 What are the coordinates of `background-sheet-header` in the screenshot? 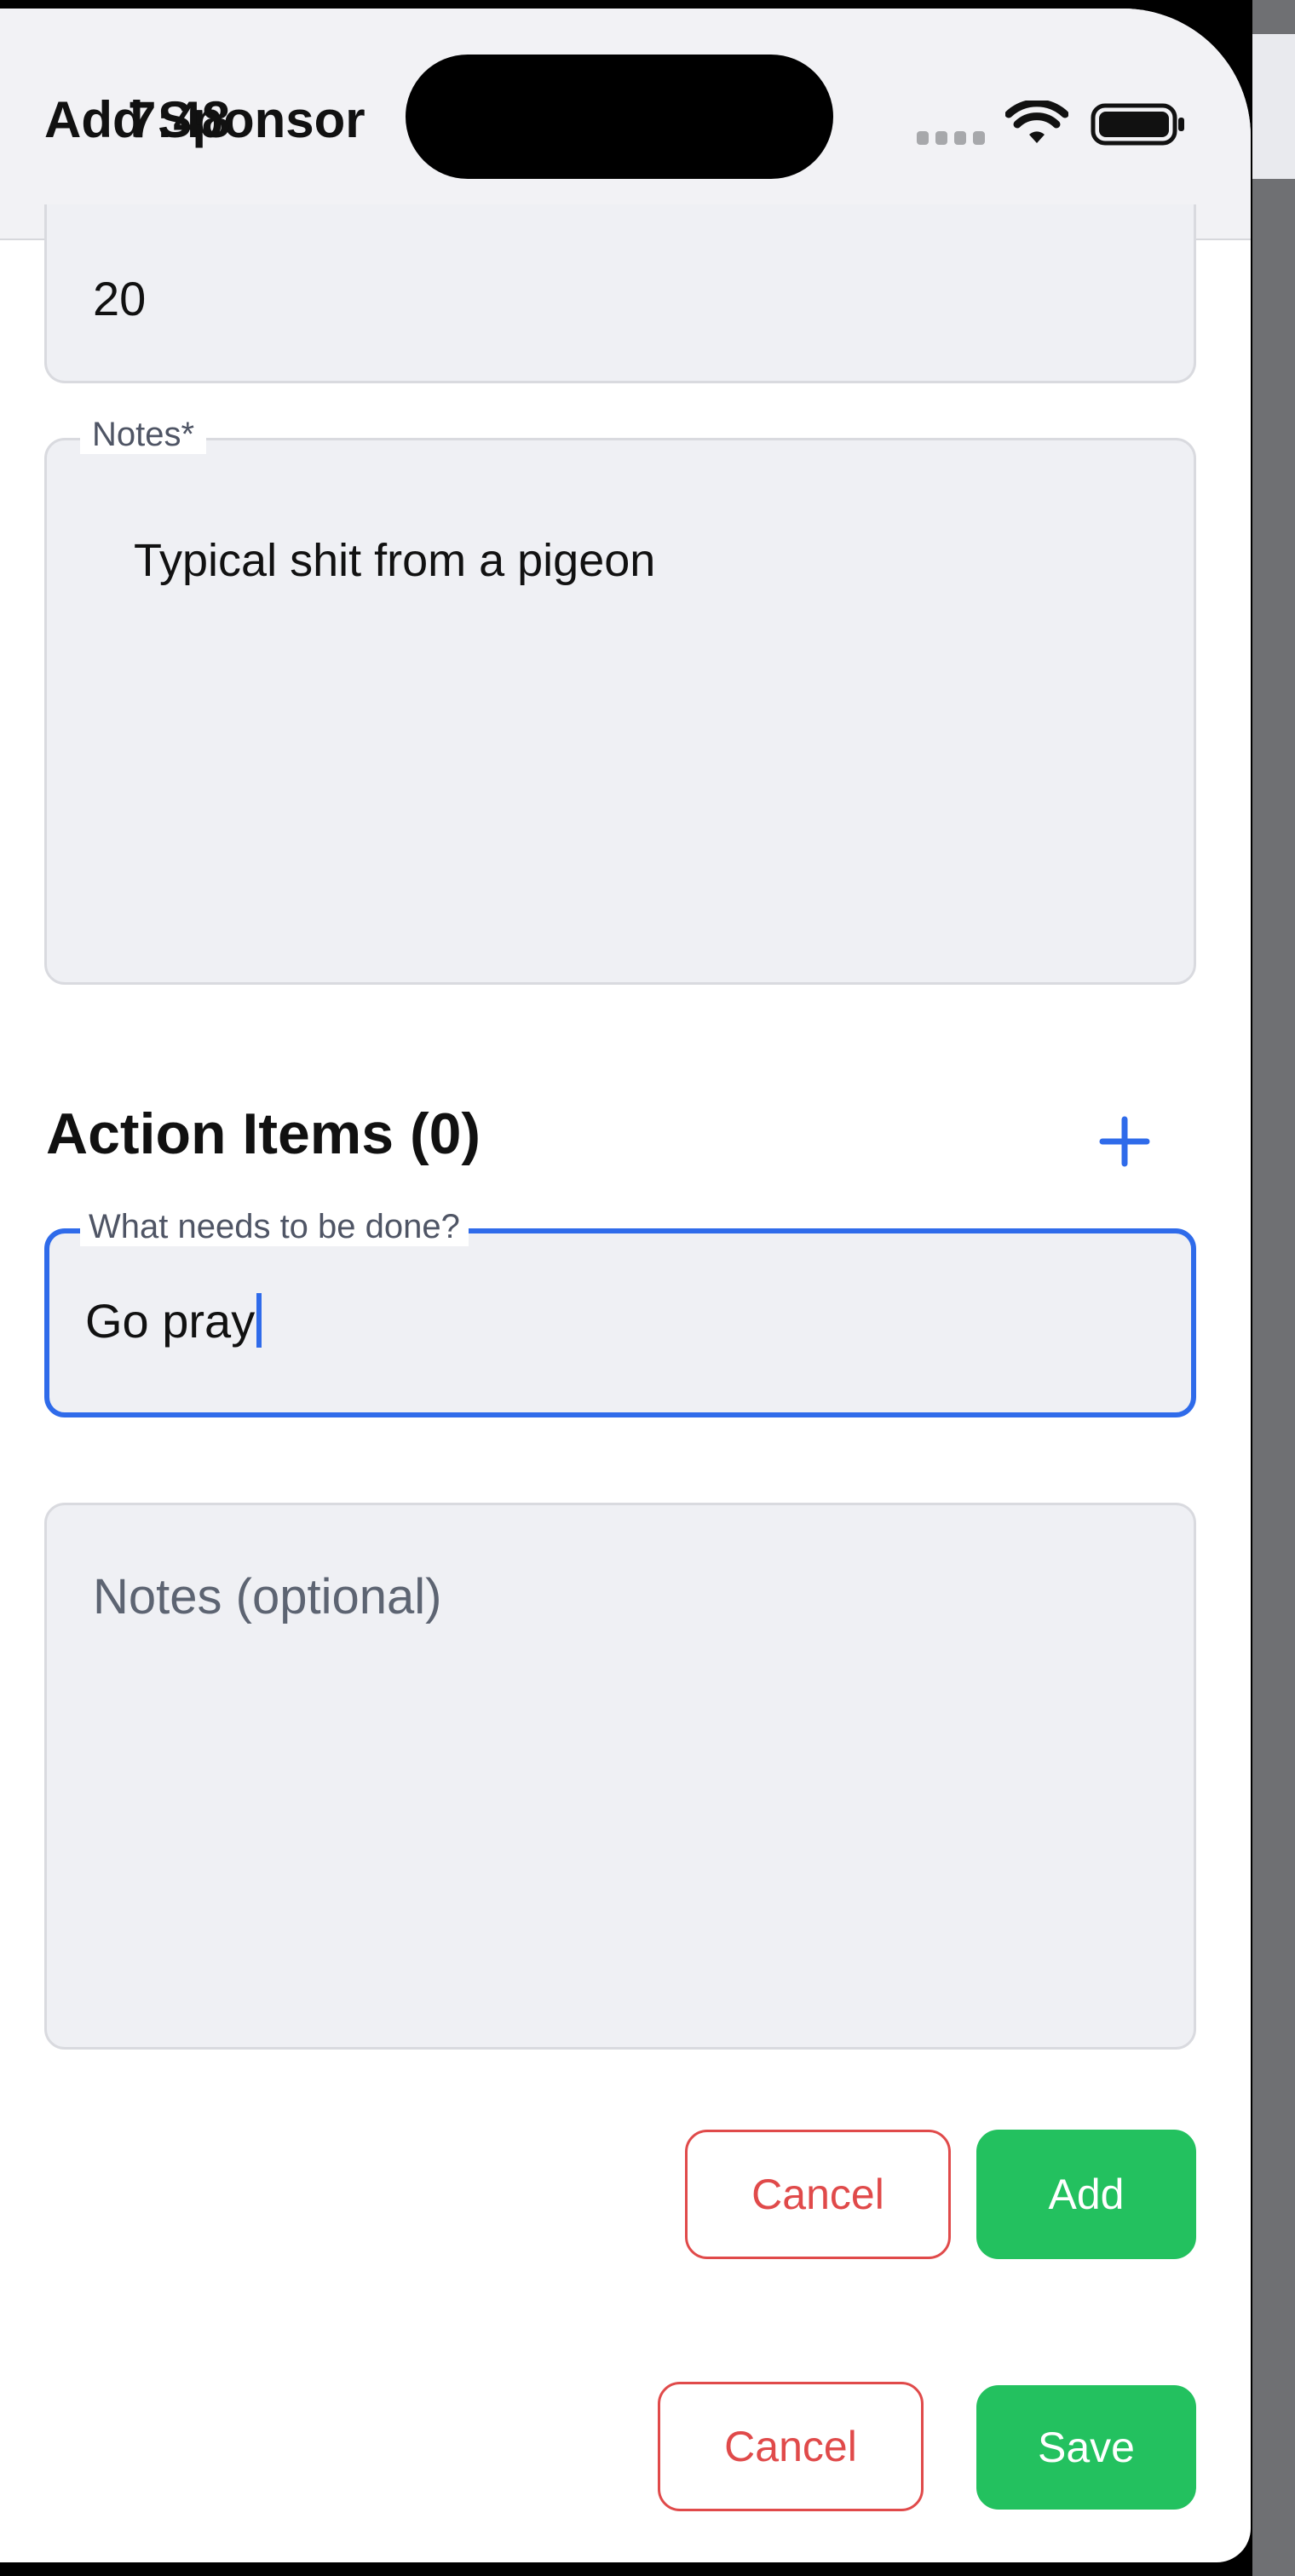 It's located at (1273, 107).